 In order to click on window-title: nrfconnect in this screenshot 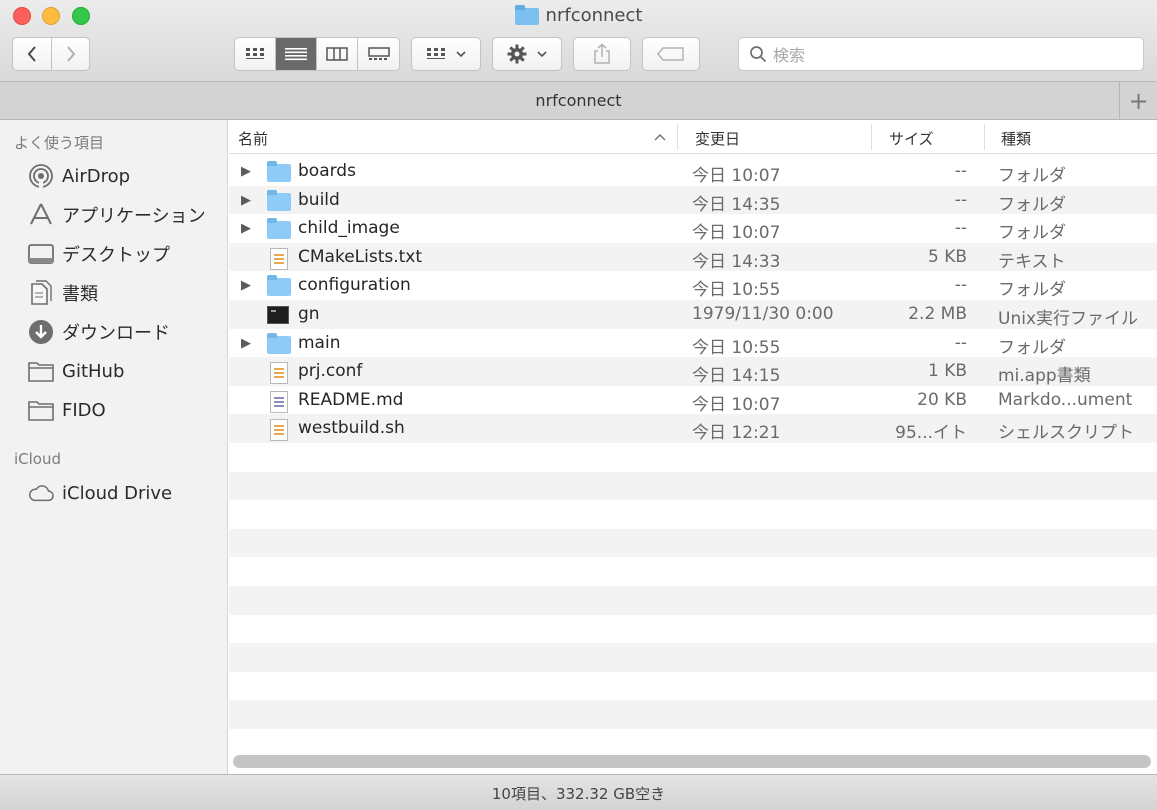, I will do `click(578, 15)`.